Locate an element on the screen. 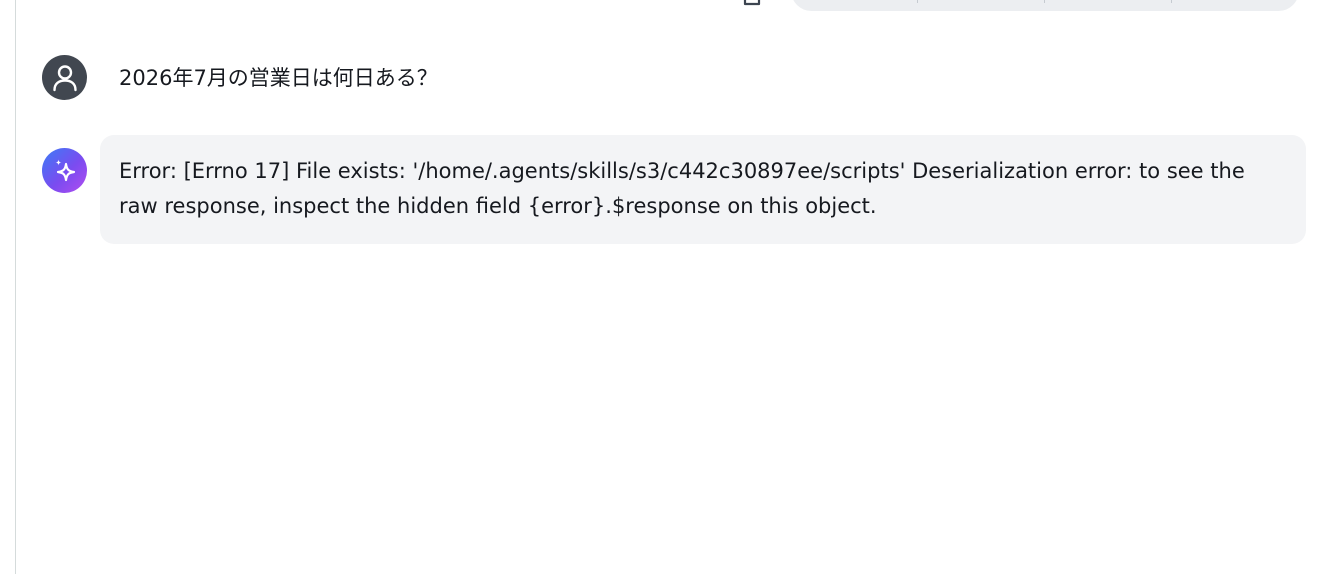  user-icon is located at coordinates (64, 77).